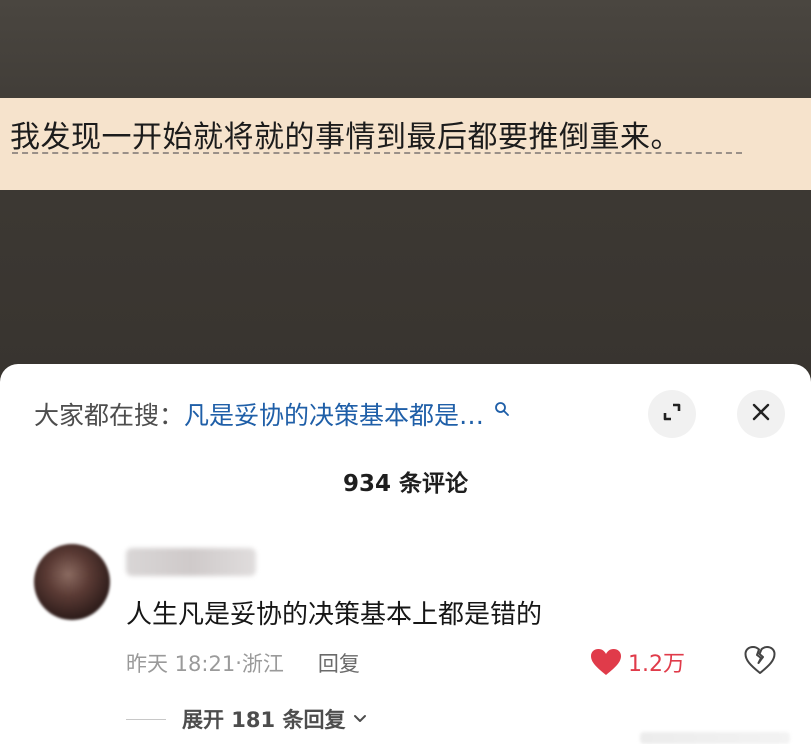 The image size is (811, 744). Describe the element at coordinates (339, 663) in the screenshot. I see `reply-button: 回复` at that location.